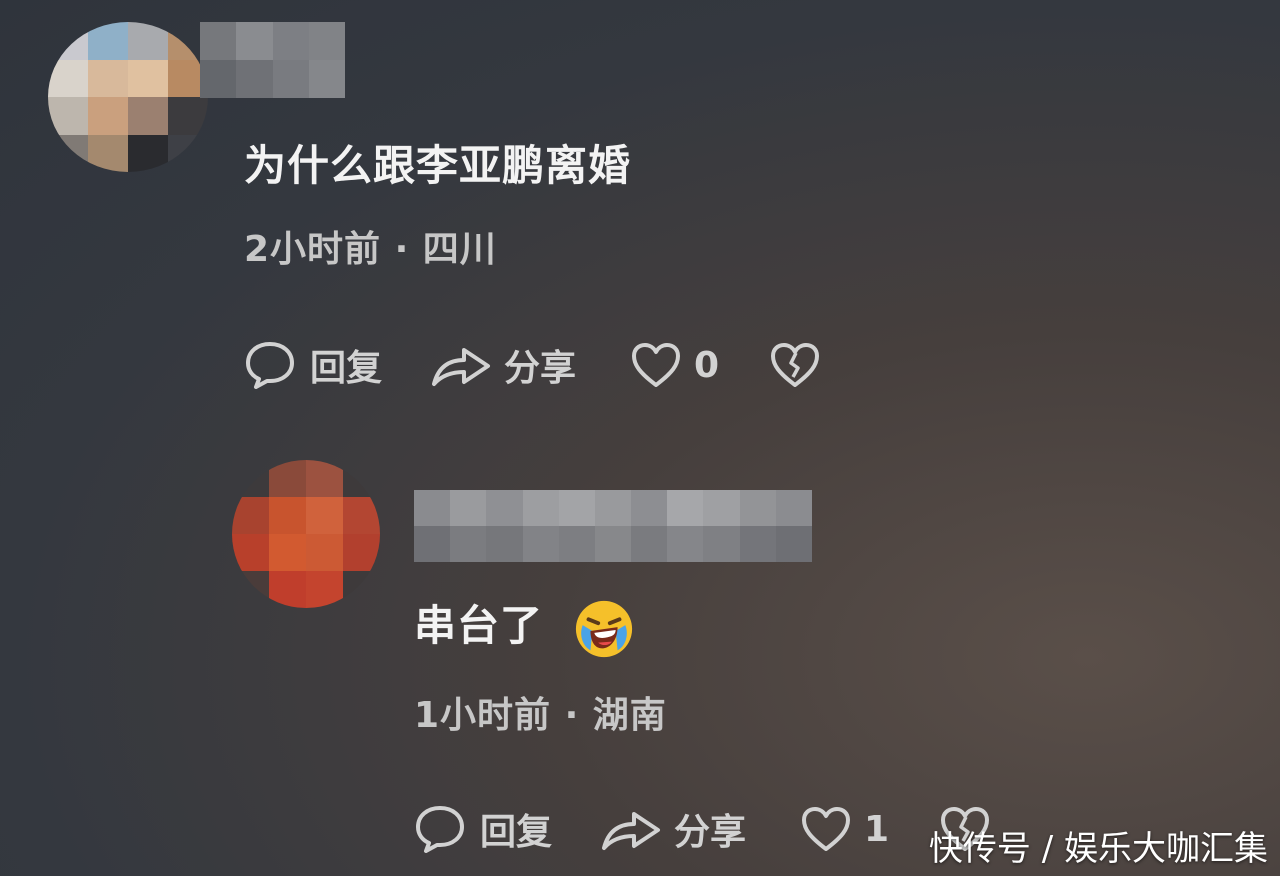 The height and width of the screenshot is (876, 1280). Describe the element at coordinates (603, 628) in the screenshot. I see `laughing-crying-emoji-icon` at that location.